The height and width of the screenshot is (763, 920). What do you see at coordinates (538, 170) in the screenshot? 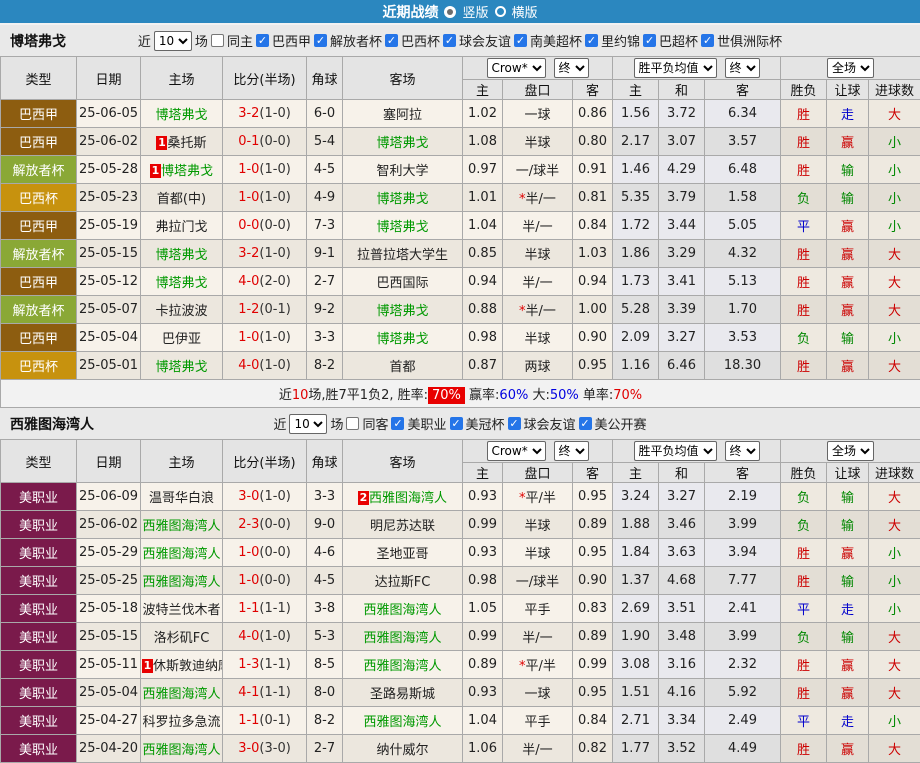
I see `handicap-line-cell: 一/球半` at bounding box center [538, 170].